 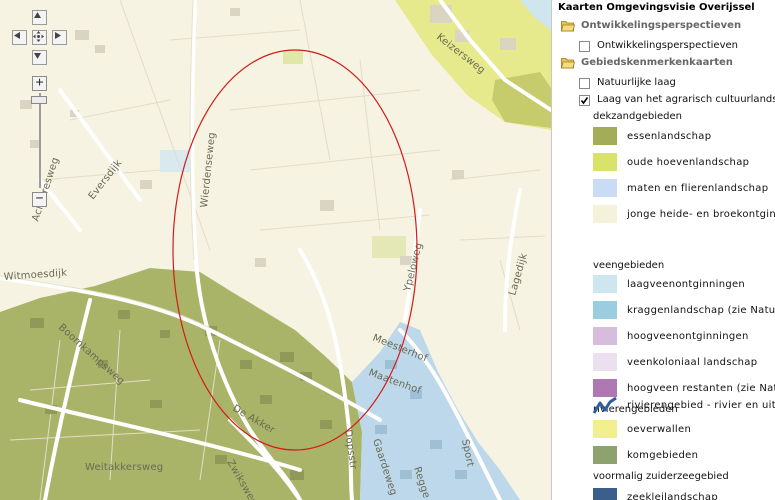 I want to click on pan-left-button, so click(x=19, y=37).